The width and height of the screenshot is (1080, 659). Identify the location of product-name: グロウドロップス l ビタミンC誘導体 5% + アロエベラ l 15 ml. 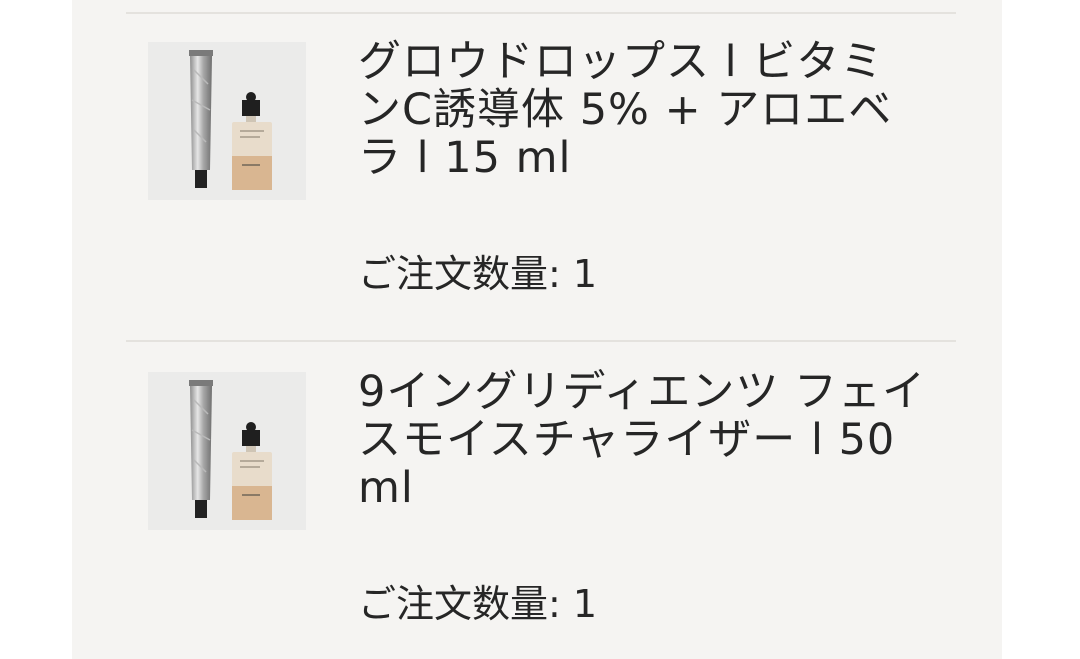
(643, 110).